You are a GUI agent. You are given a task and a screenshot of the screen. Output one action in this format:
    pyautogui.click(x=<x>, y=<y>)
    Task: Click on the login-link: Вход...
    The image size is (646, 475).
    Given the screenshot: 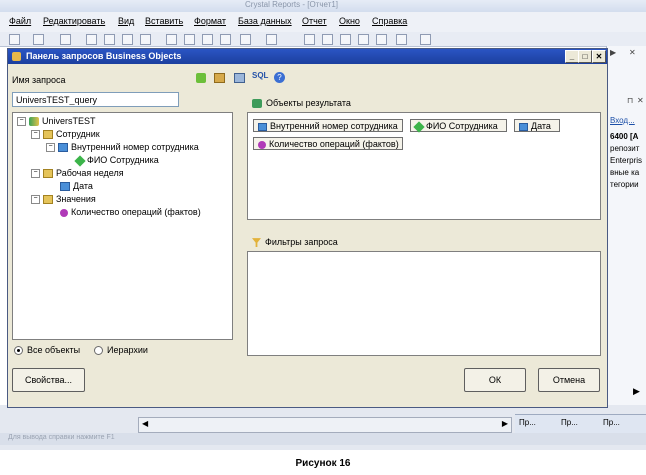 What is the action you would take?
    pyautogui.click(x=622, y=120)
    